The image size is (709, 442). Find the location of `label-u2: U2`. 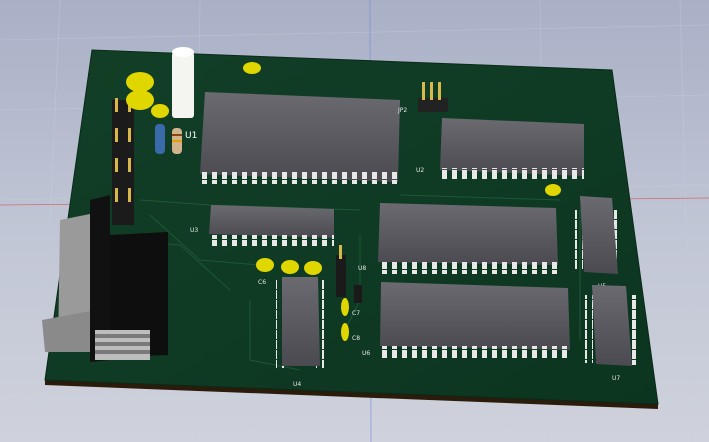

label-u2: U2 is located at coordinates (420, 170).